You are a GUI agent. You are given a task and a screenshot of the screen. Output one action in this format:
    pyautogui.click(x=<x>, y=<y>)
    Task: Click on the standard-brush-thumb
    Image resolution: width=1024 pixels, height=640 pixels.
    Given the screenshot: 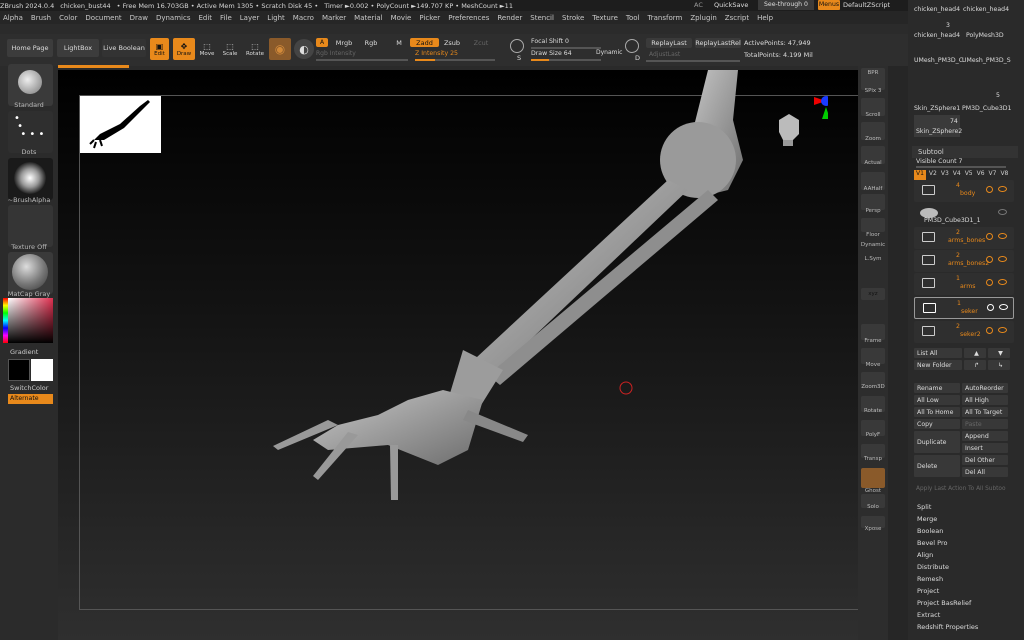 What is the action you would take?
    pyautogui.click(x=30, y=85)
    